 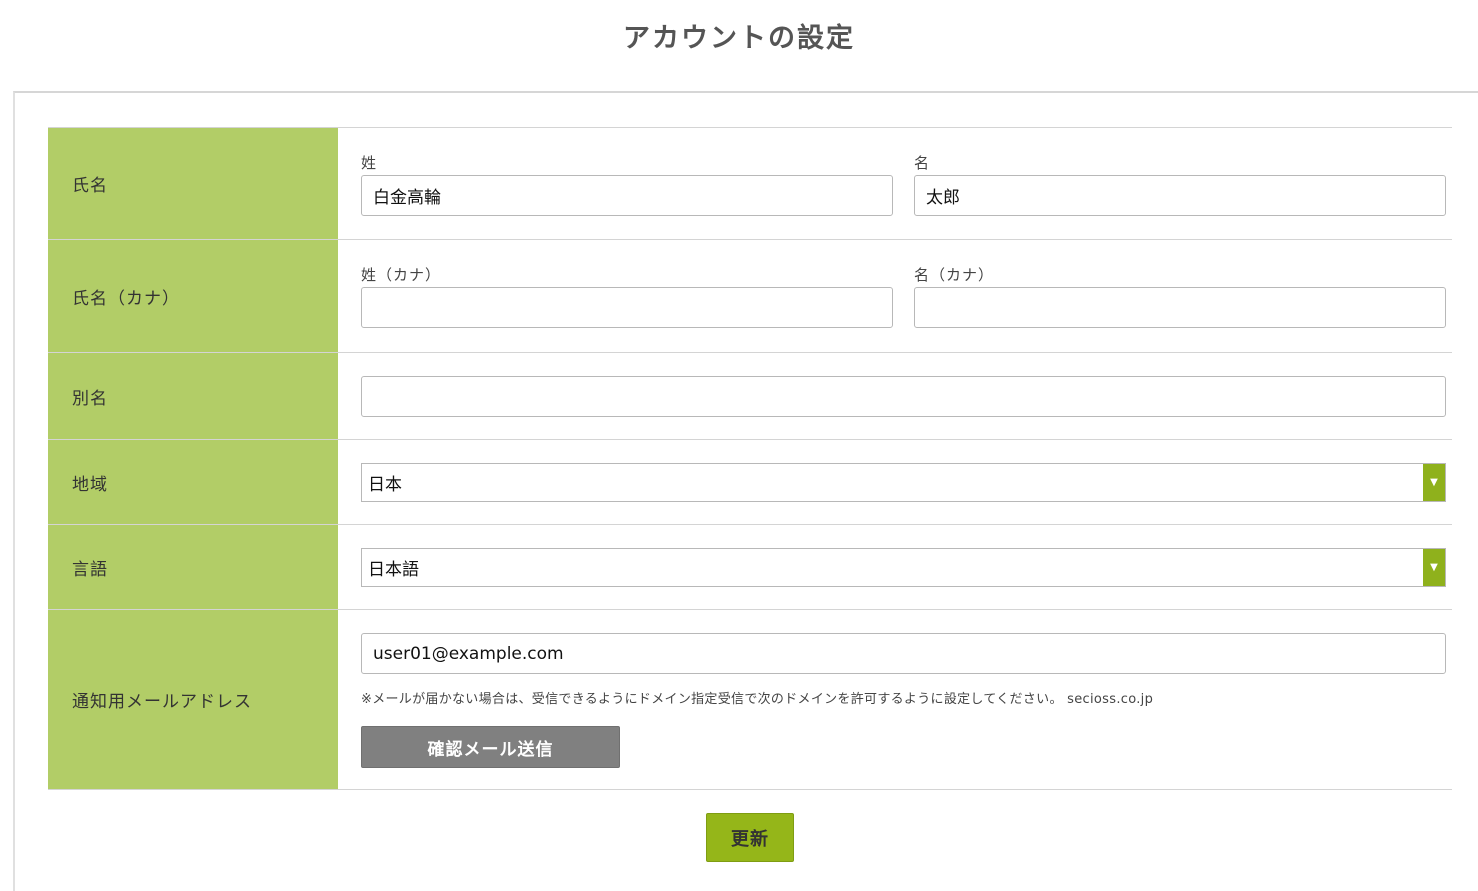 I want to click on row-content-kana: 姓（カナ） 名（カナ）, so click(x=895, y=296).